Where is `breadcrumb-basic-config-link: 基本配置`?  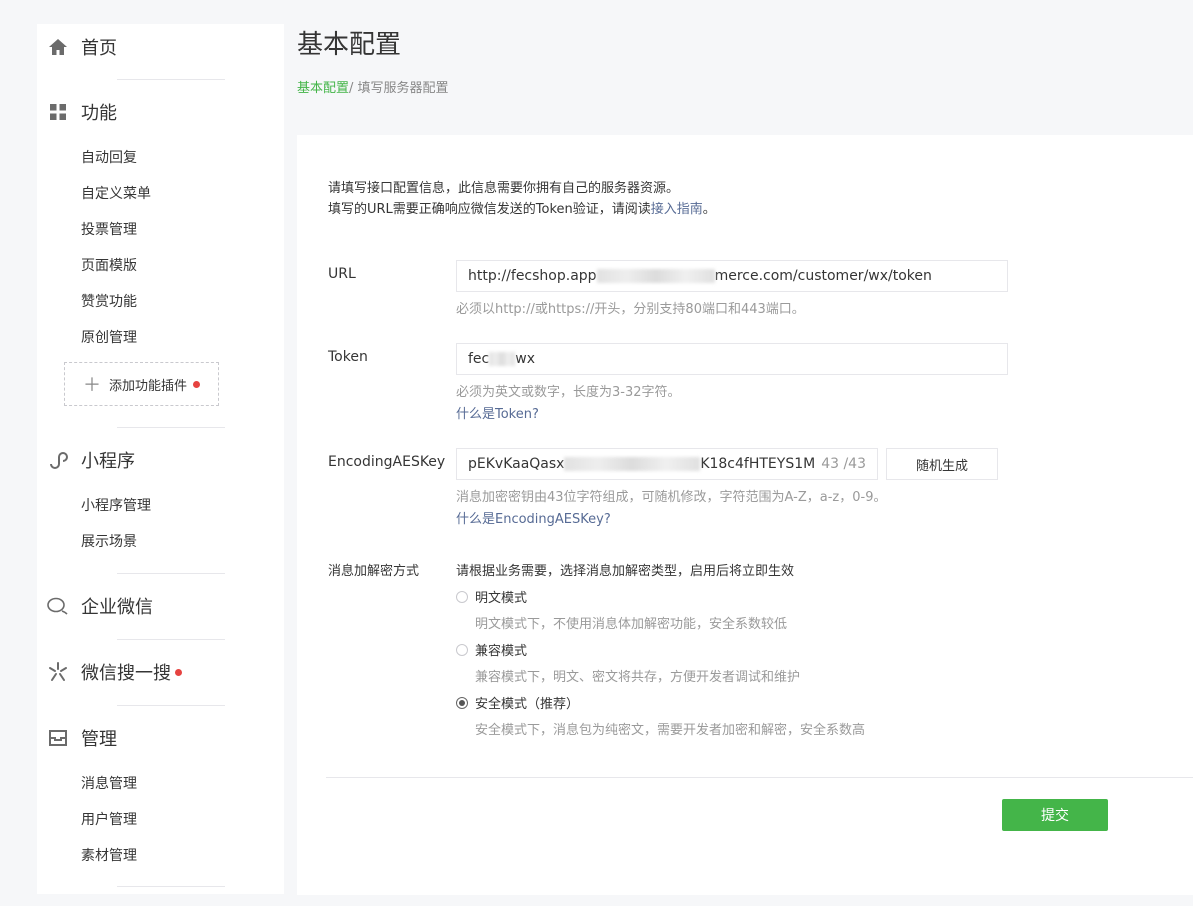
breadcrumb-basic-config-link: 基本配置 is located at coordinates (323, 88).